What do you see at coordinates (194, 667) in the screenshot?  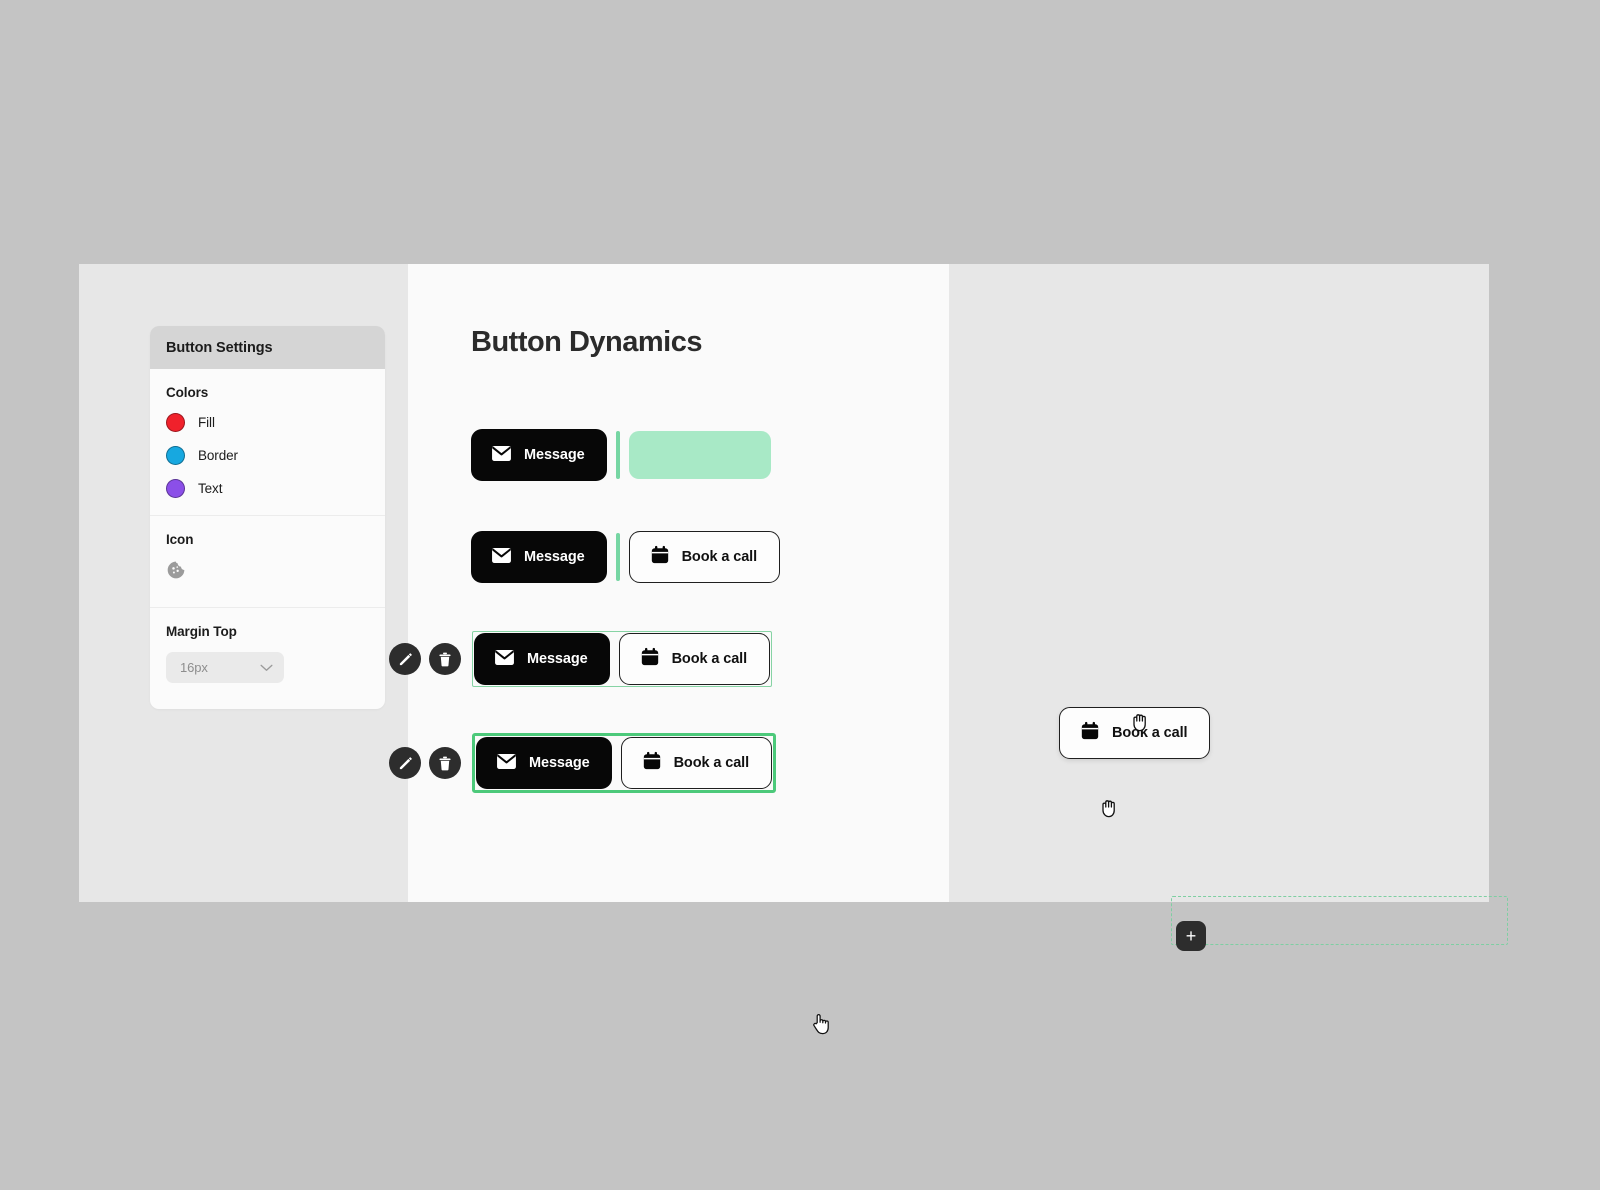 I see `margin-top-value: 16px` at bounding box center [194, 667].